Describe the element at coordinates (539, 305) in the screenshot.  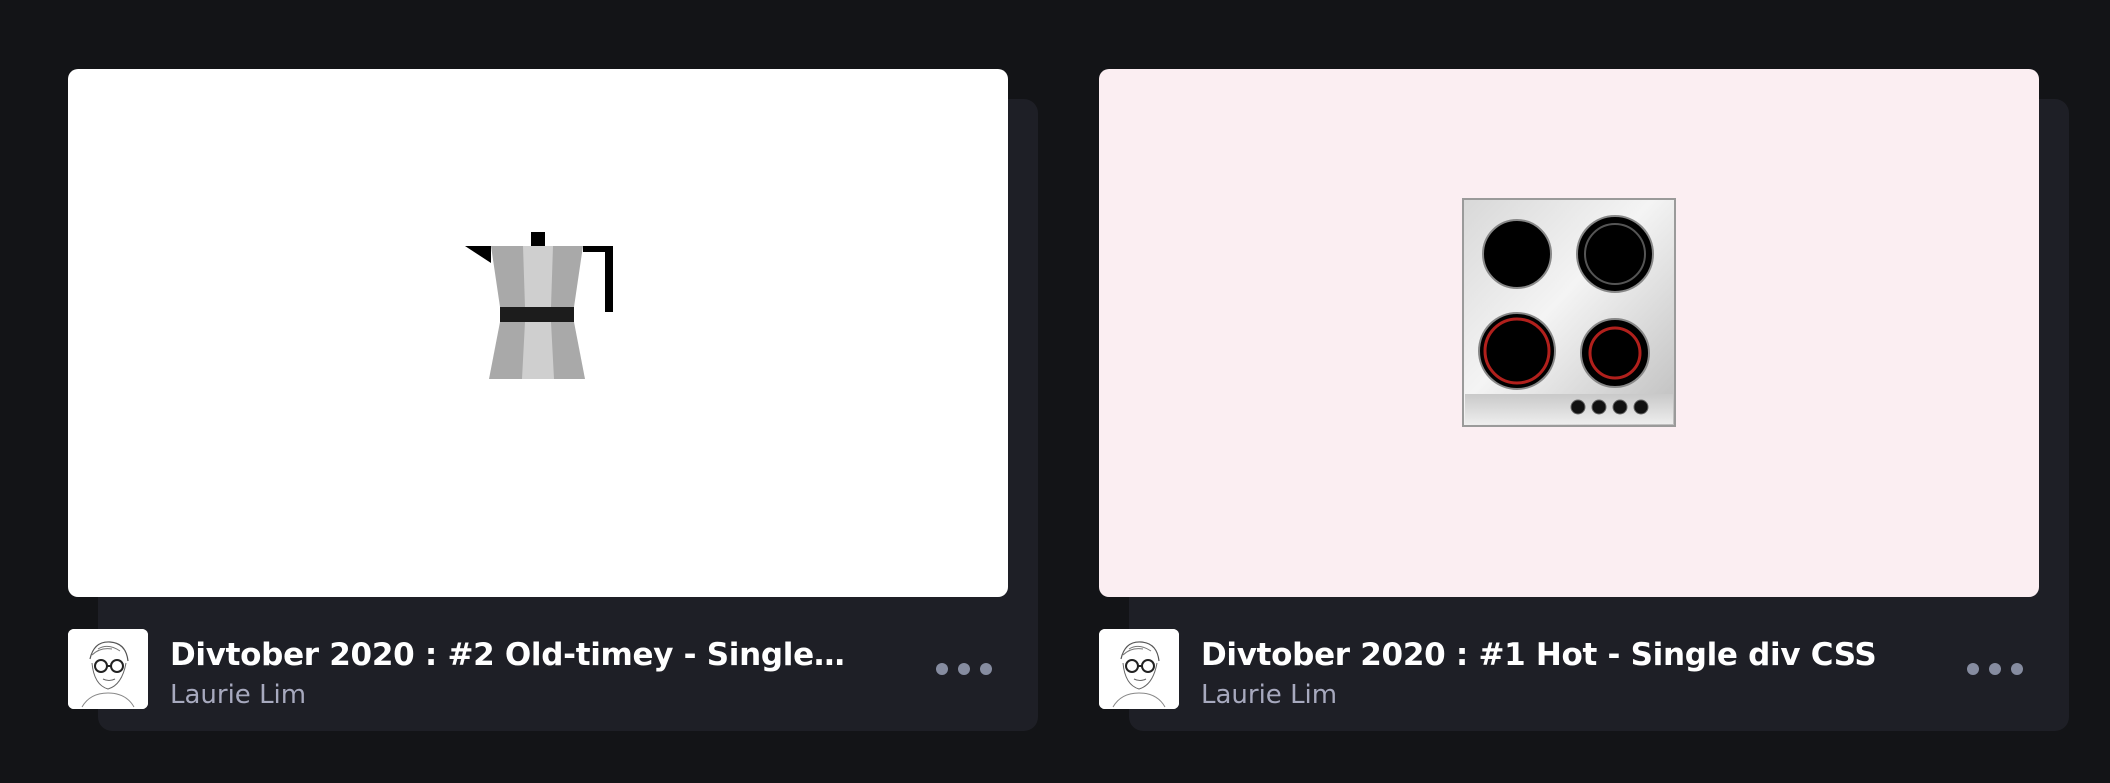
I see `moka-pot-icon` at that location.